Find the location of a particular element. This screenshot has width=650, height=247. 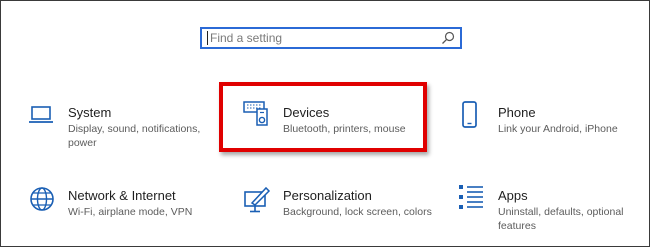

apps-list-icon is located at coordinates (471, 197).